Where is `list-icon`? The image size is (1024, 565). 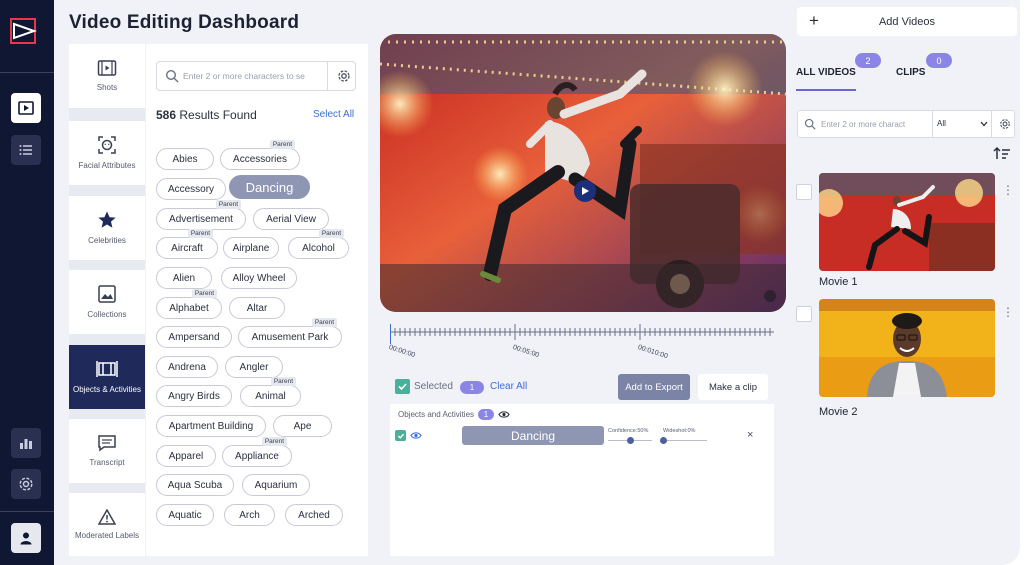 list-icon is located at coordinates (26, 150).